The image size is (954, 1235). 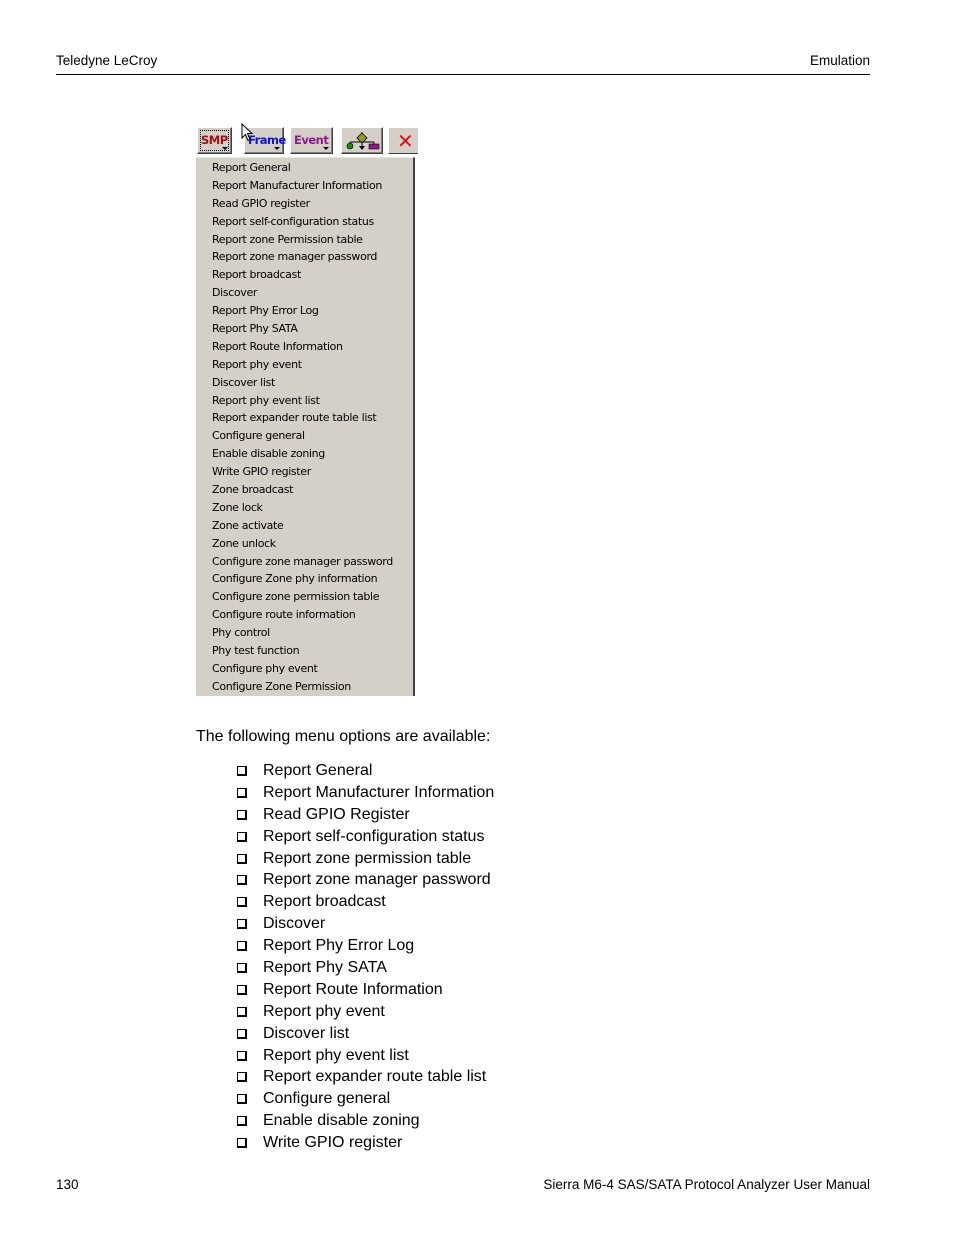 What do you see at coordinates (304, 293) in the screenshot?
I see `menu-item: Discover` at bounding box center [304, 293].